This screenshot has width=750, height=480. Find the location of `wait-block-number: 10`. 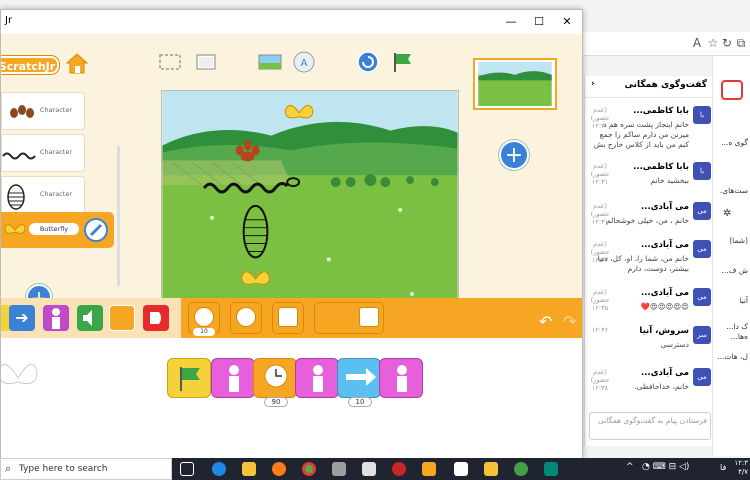

wait-block-number: 10 is located at coordinates (204, 332).